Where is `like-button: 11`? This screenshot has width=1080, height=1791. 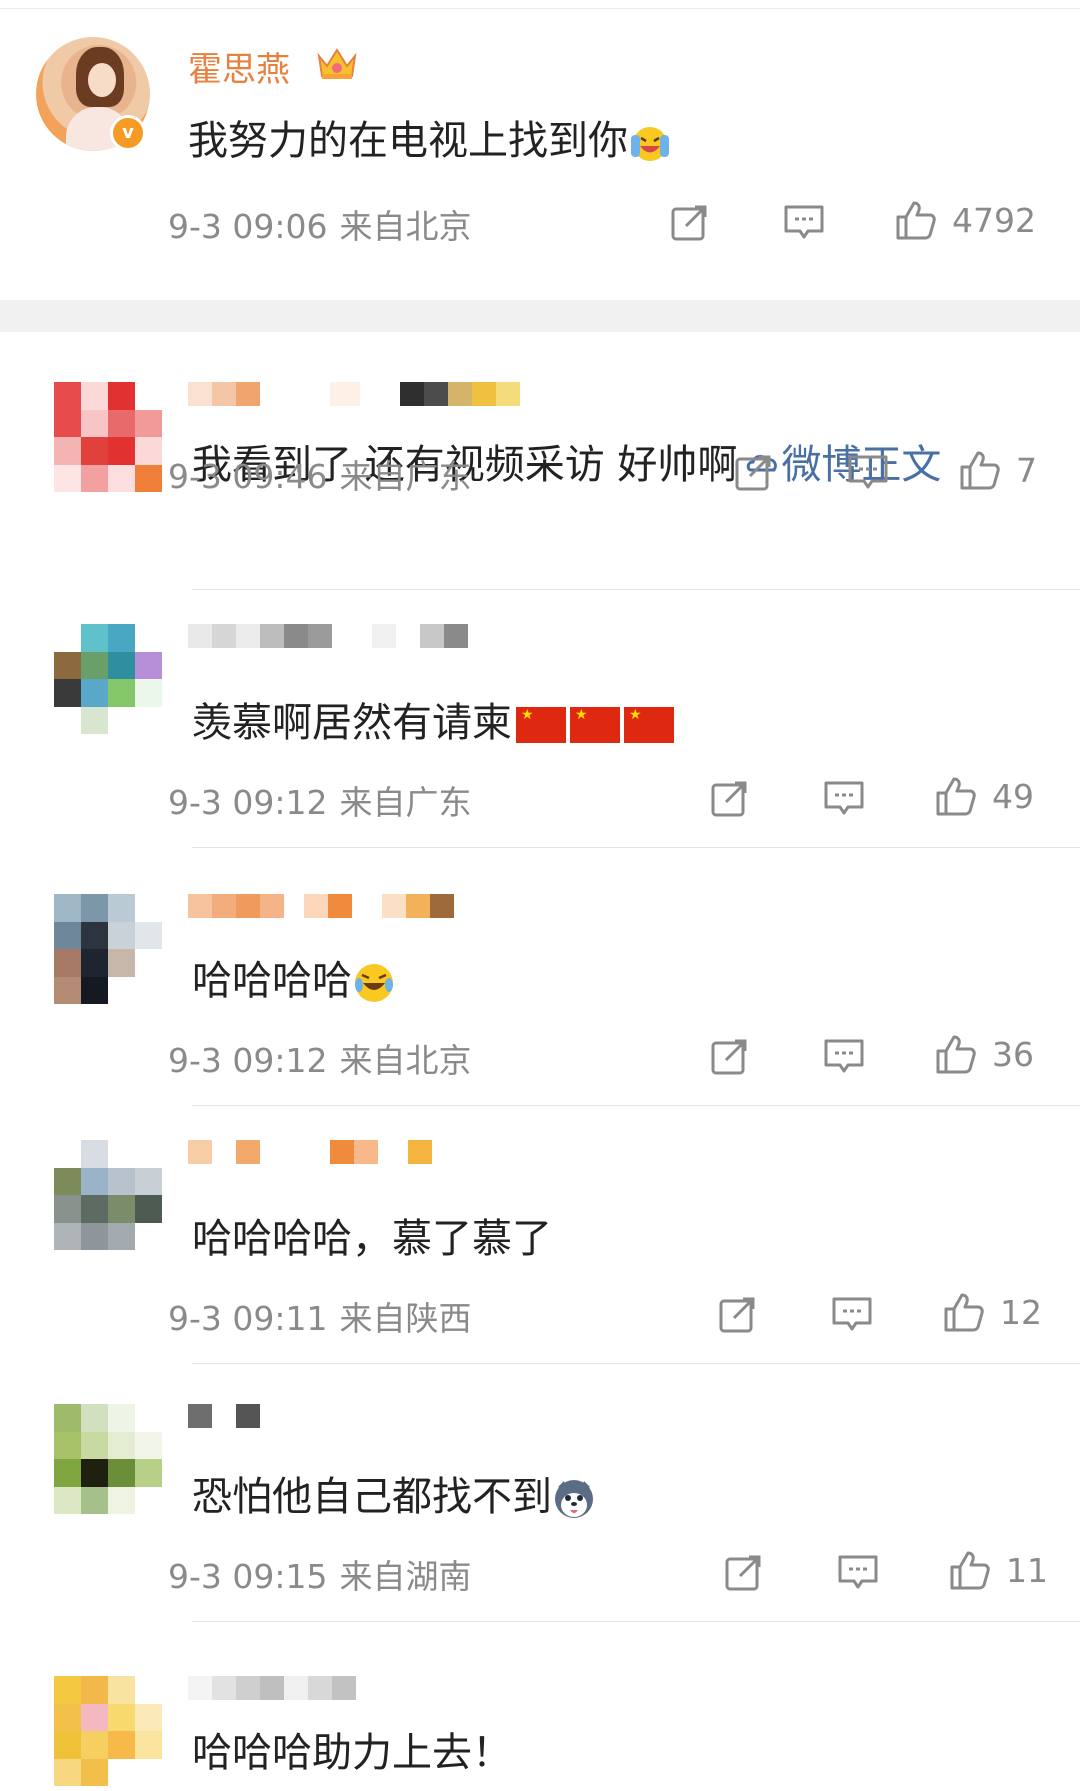 like-button: 11 is located at coordinates (998, 1570).